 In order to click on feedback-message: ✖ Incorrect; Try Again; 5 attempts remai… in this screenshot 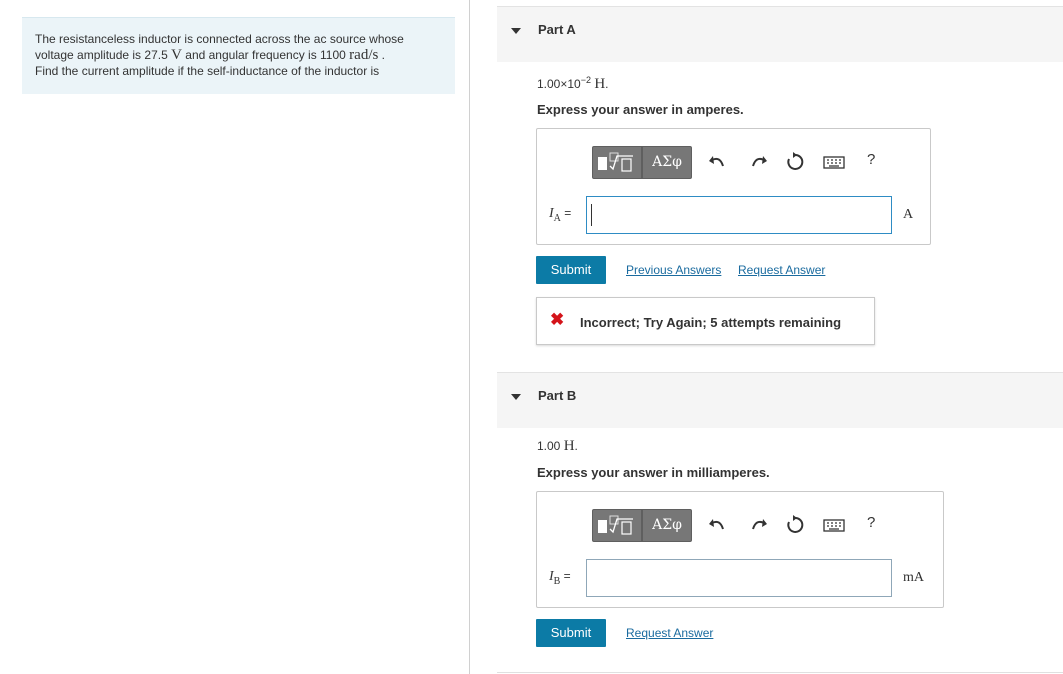, I will do `click(705, 321)`.